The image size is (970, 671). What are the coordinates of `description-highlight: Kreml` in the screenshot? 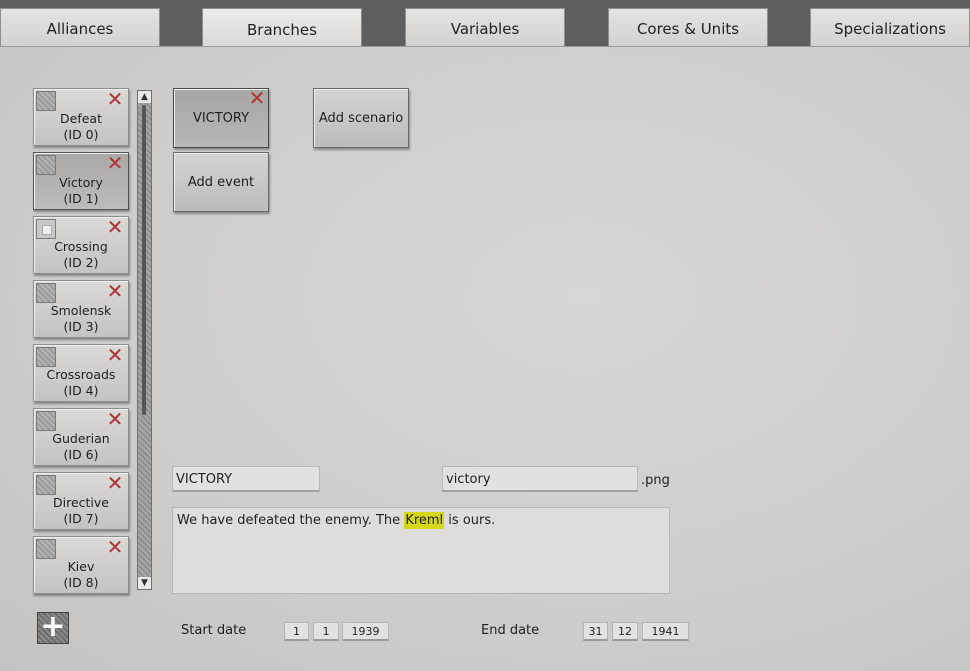 It's located at (424, 520).